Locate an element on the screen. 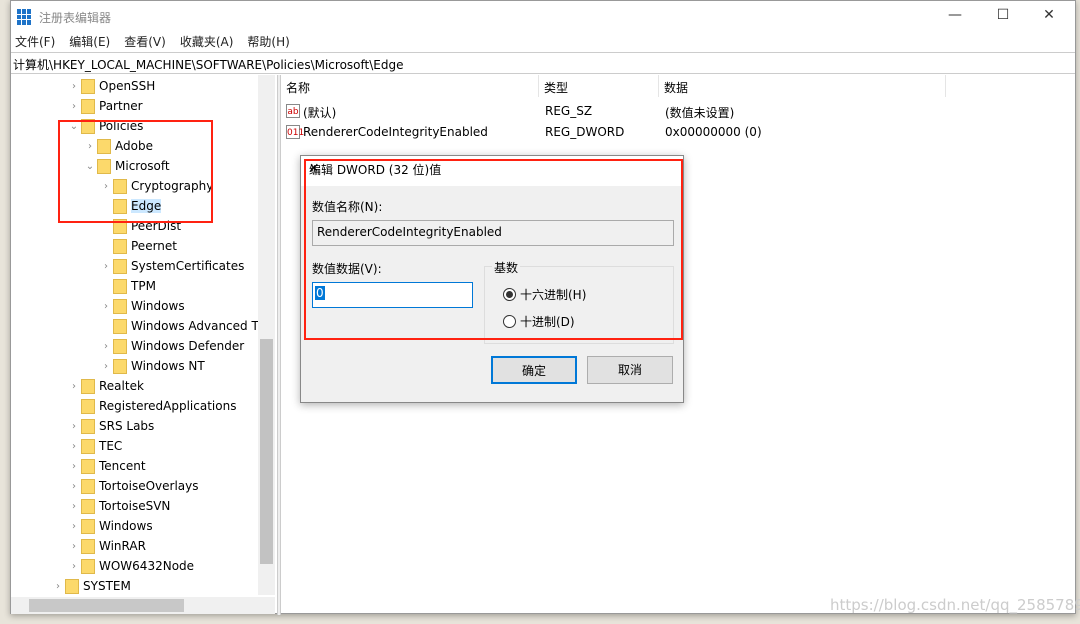  tree-node: RegisteredApplications is located at coordinates (151, 406).